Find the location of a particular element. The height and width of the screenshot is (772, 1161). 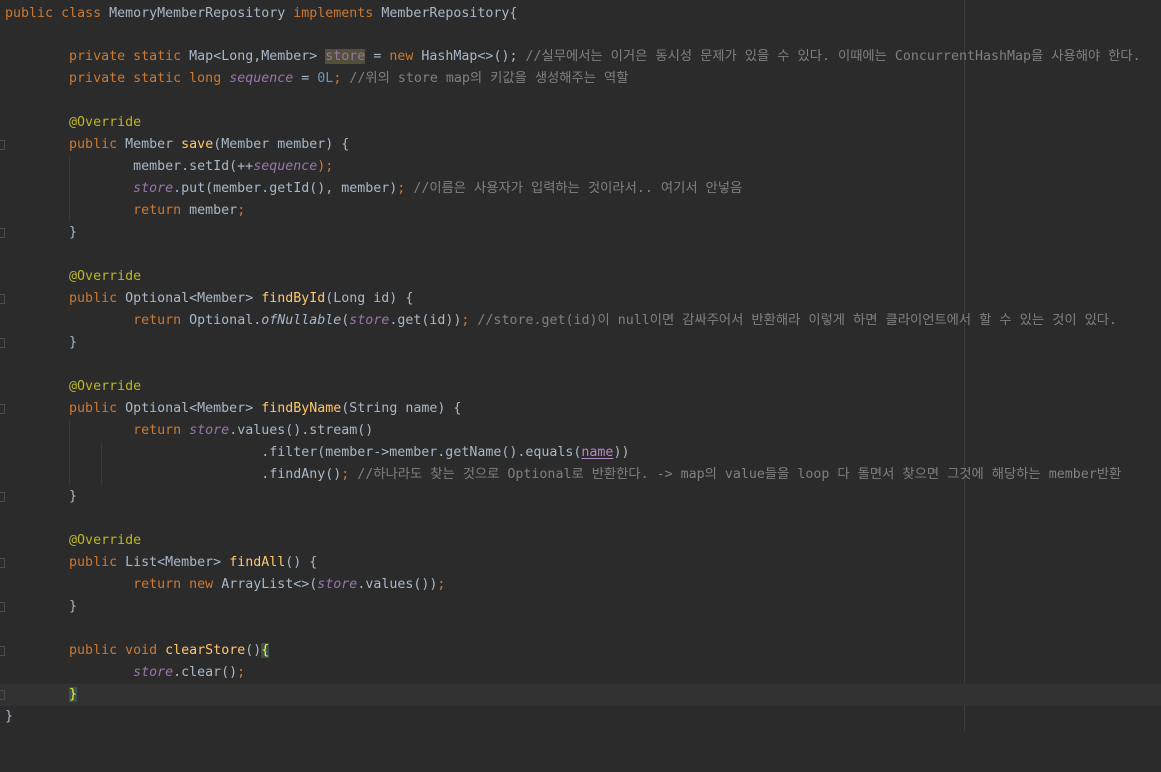

code-line-10: return member; is located at coordinates (580, 211).